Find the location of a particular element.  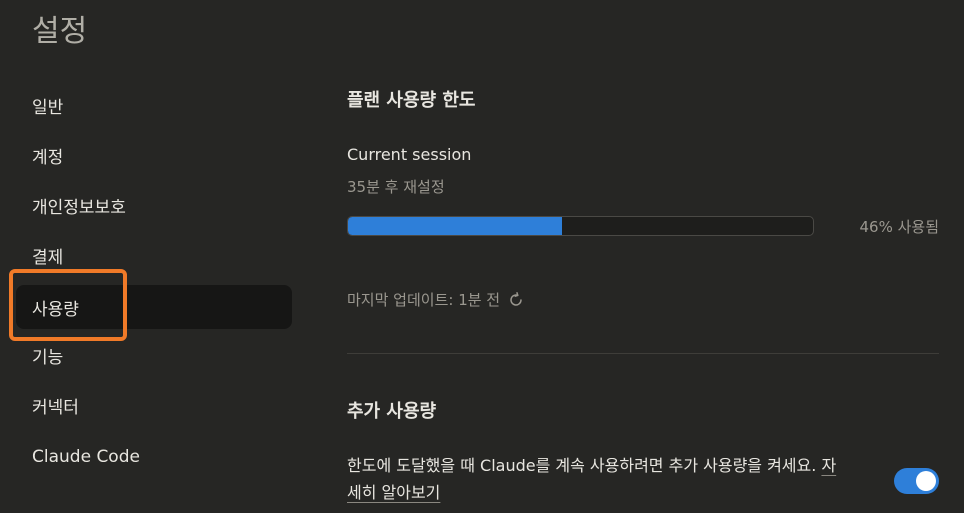

sidebar-item-label: 계정 is located at coordinates (48, 157).